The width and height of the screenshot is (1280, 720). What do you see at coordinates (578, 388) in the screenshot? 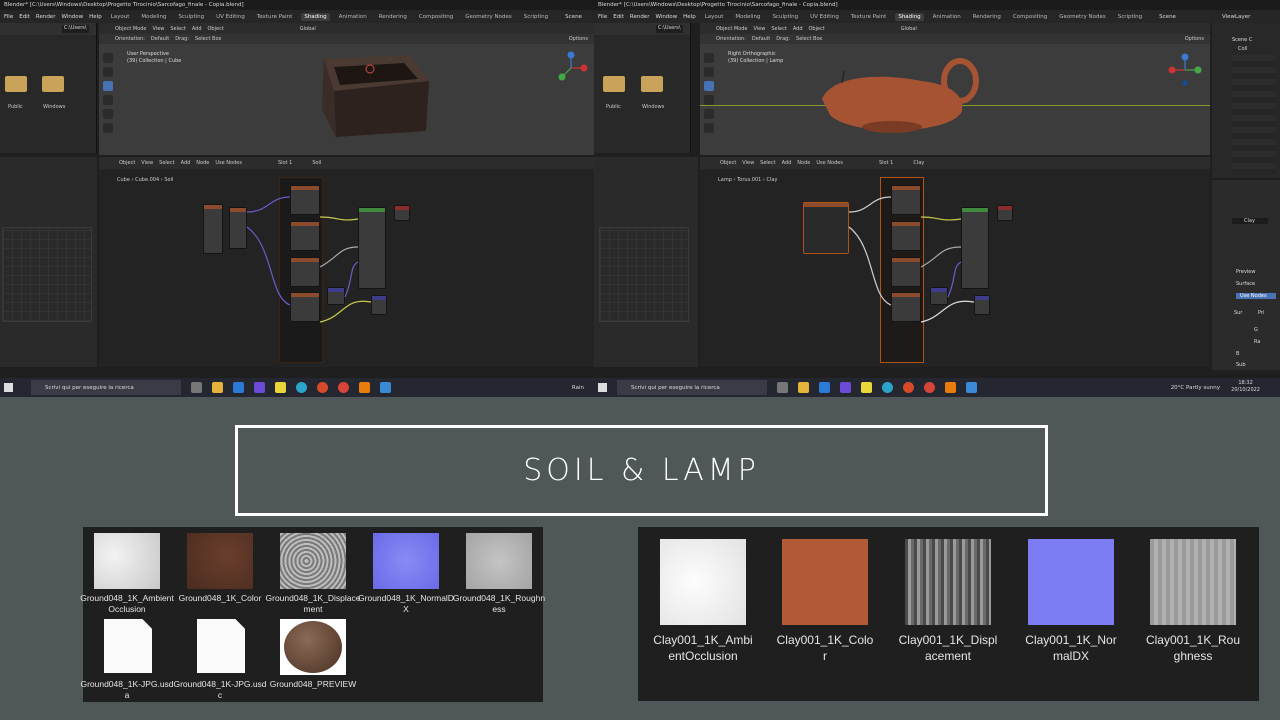
I see `weather-widget: Rain` at bounding box center [578, 388].